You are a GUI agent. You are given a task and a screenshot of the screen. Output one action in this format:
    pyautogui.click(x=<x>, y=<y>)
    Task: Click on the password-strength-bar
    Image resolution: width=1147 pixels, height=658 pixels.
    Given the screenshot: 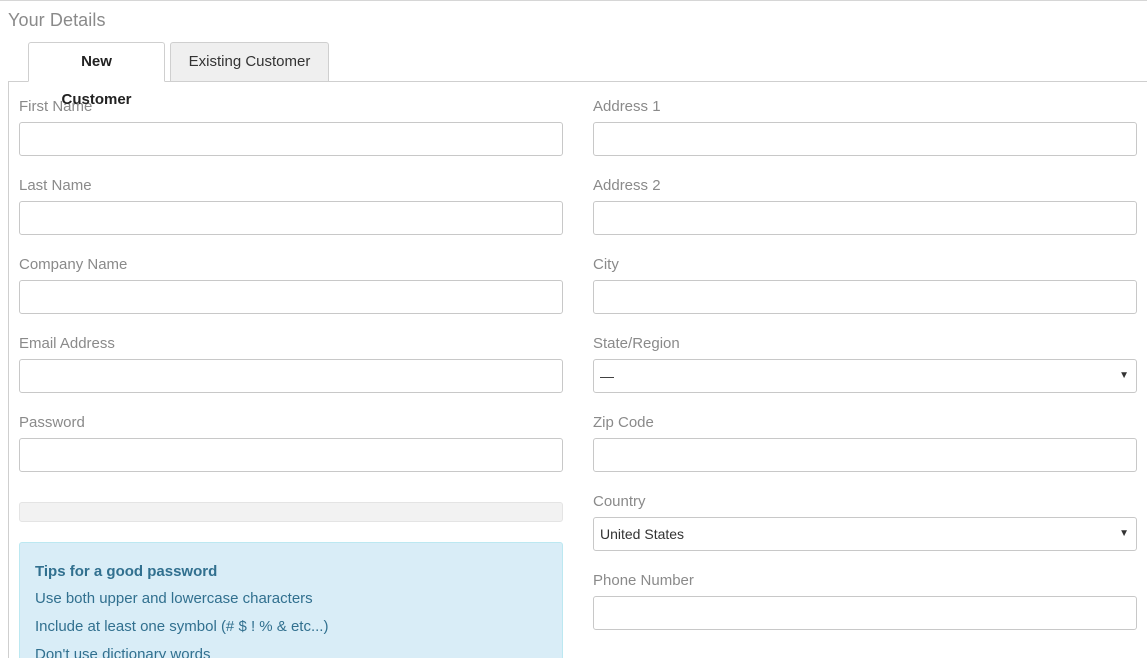 What is the action you would take?
    pyautogui.click(x=291, y=512)
    